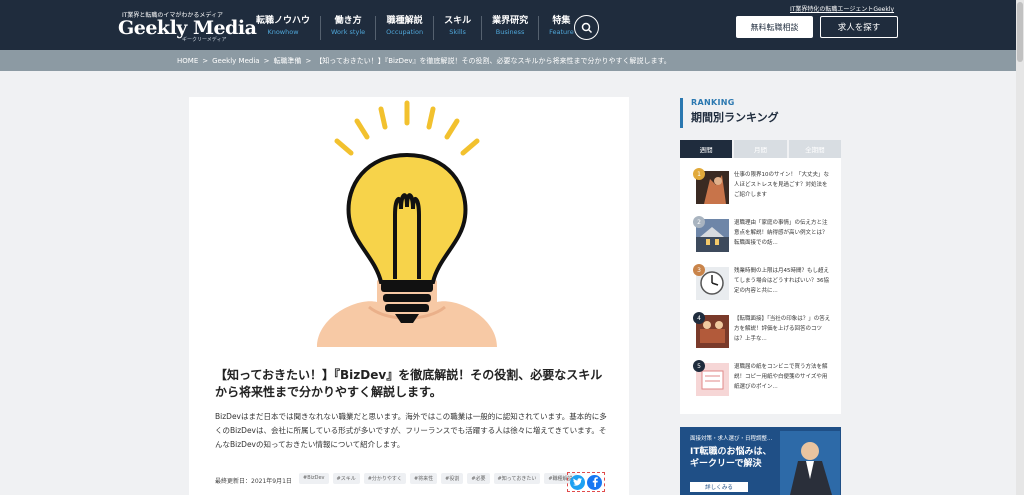  I want to click on banner-headline: IT転職のお悩みは、 ギークリーで解決, so click(731, 458).